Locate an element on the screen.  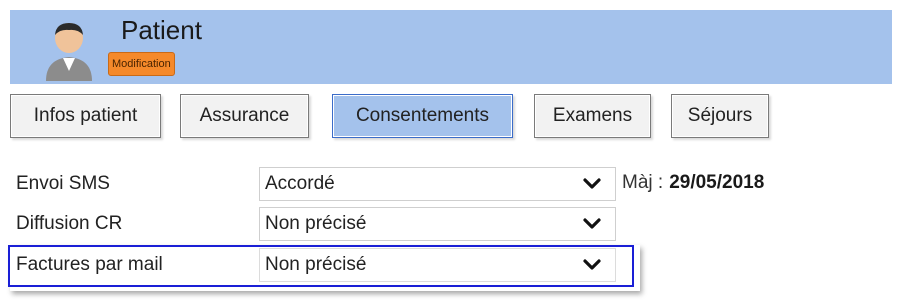
diffusion-cr-label: Diffusion CR is located at coordinates (69, 223).